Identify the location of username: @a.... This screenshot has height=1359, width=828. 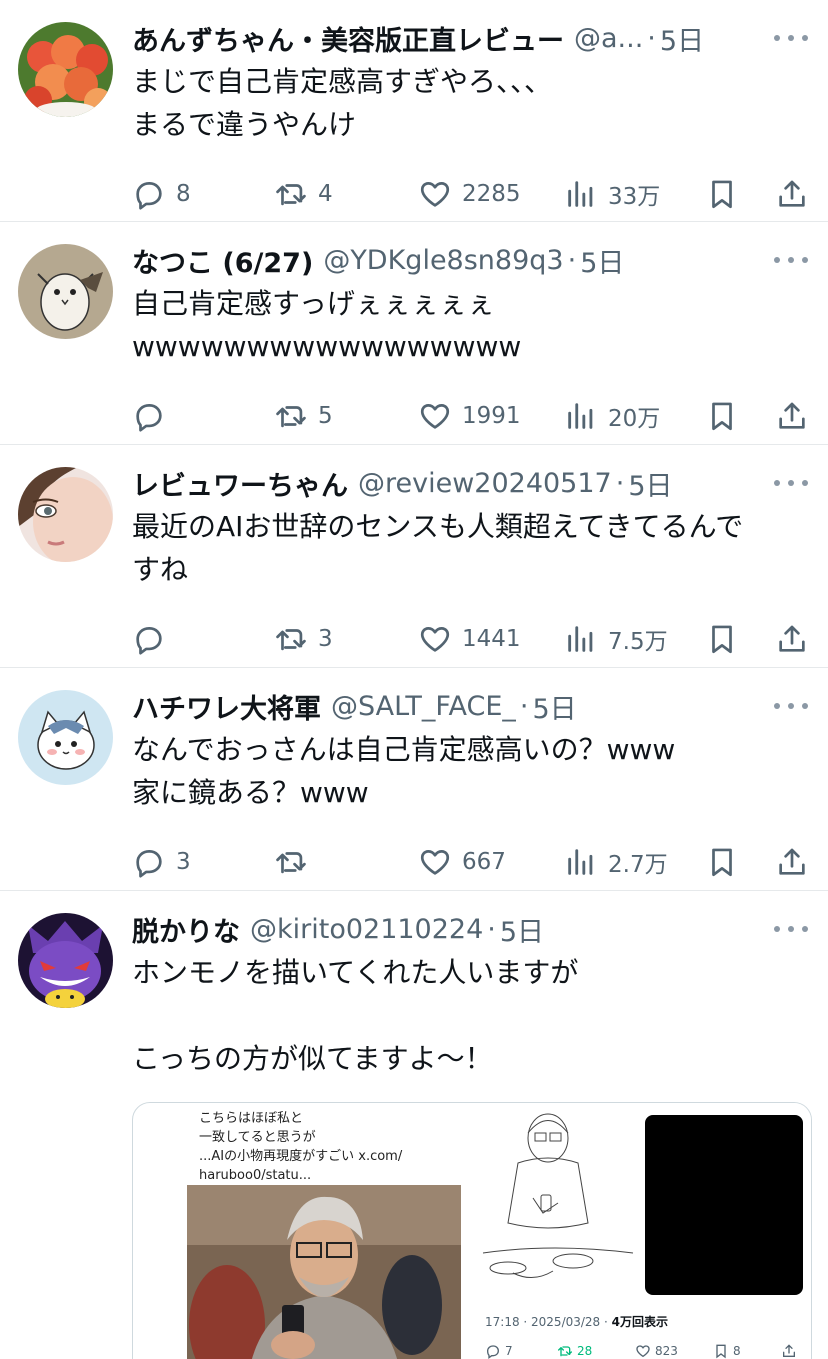
(608, 38).